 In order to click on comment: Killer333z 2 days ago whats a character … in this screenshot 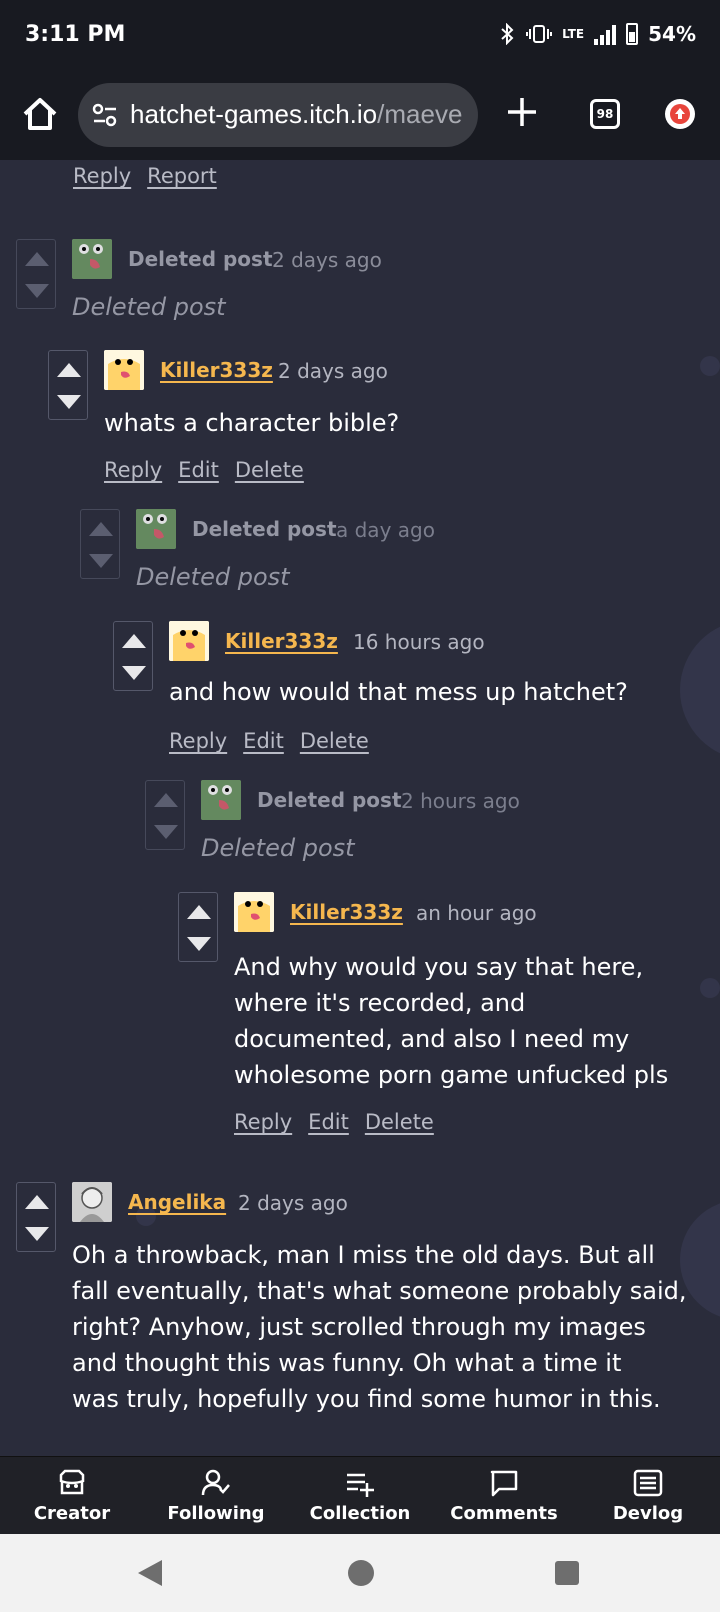, I will do `click(378, 425)`.